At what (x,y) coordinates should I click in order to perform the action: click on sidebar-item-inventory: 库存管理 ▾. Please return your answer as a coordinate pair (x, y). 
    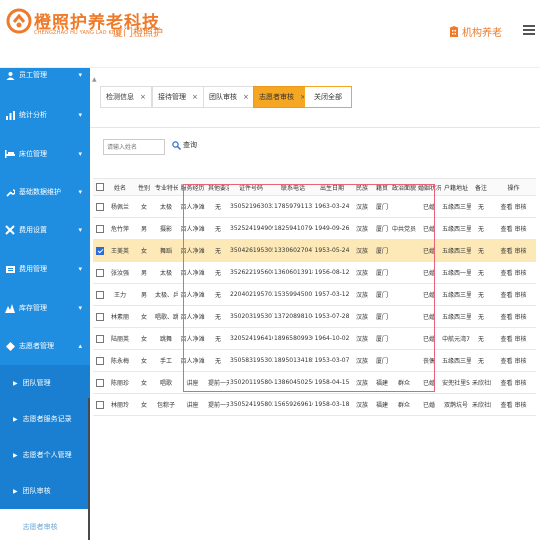
    Looking at the image, I should click on (45, 308).